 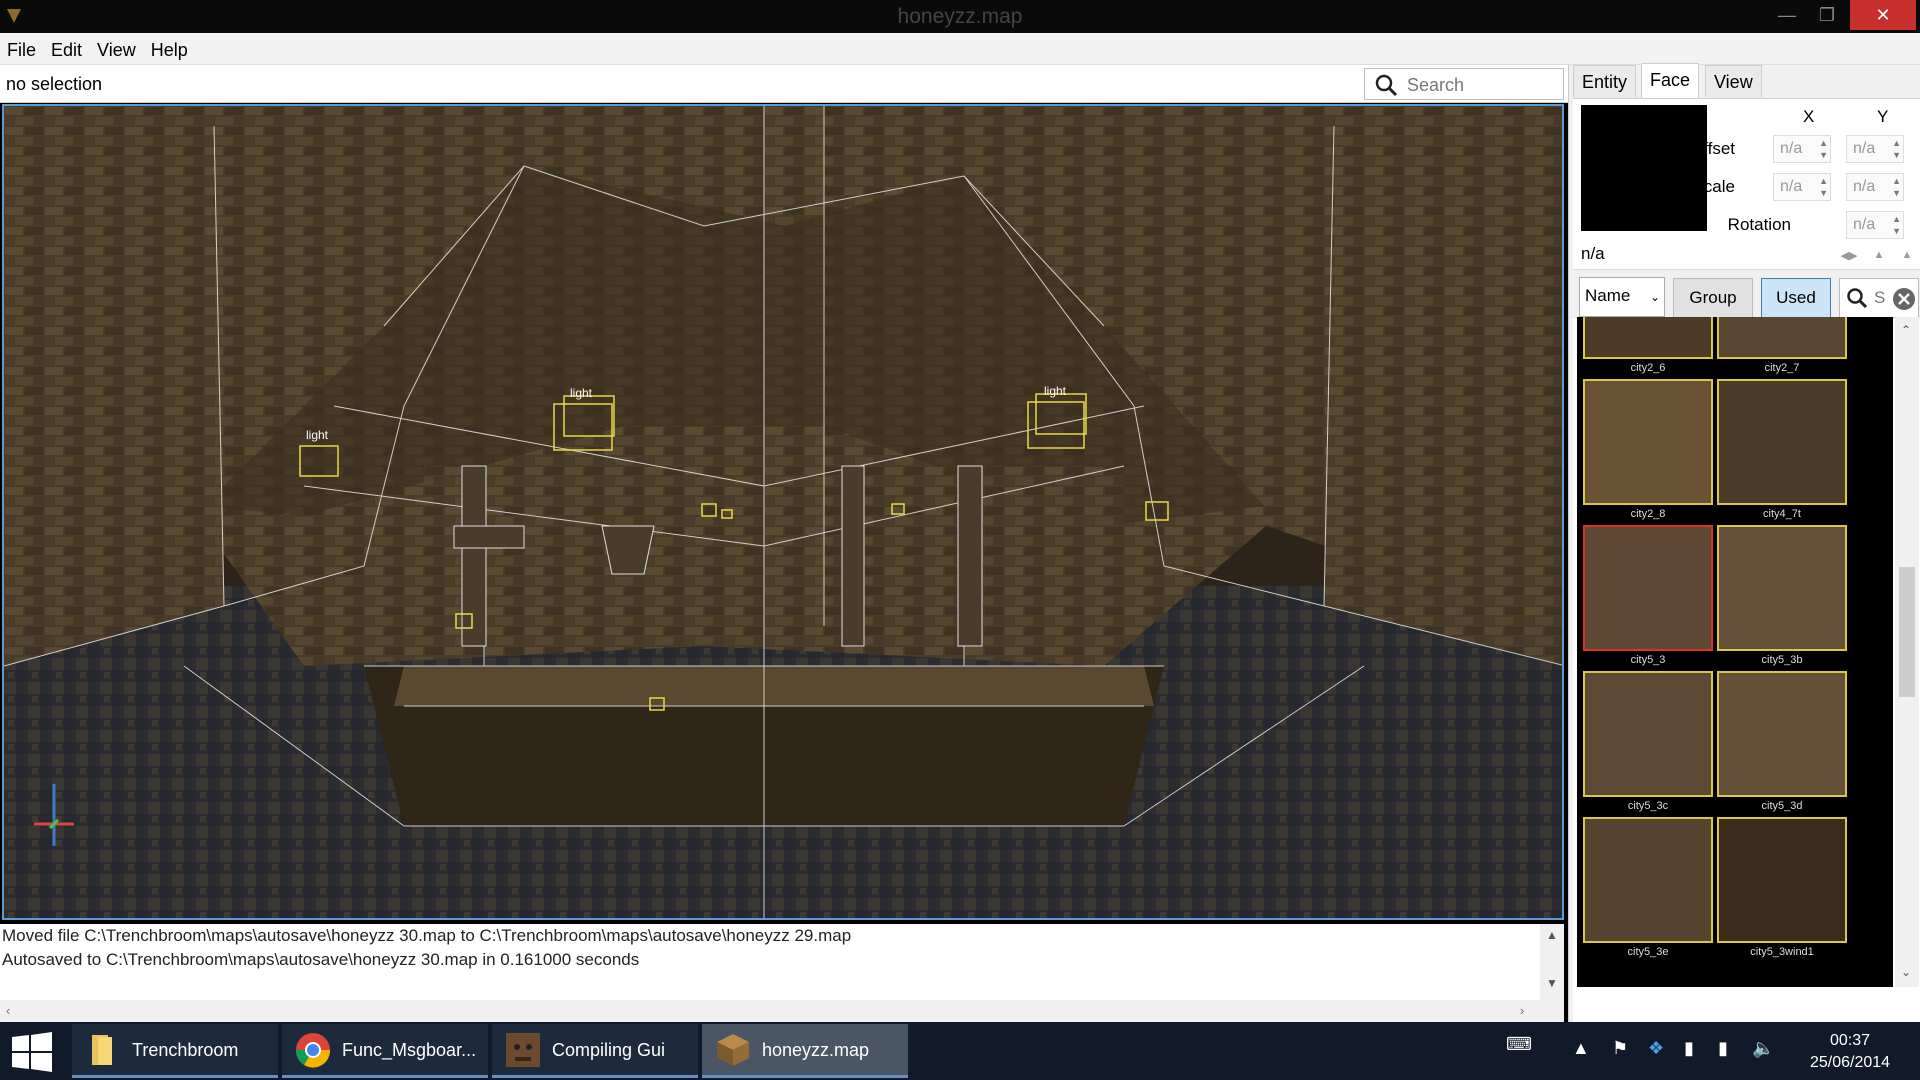 What do you see at coordinates (805, 1051) in the screenshot?
I see `taskbar-item-honeyzz-map: honeyzz.map` at bounding box center [805, 1051].